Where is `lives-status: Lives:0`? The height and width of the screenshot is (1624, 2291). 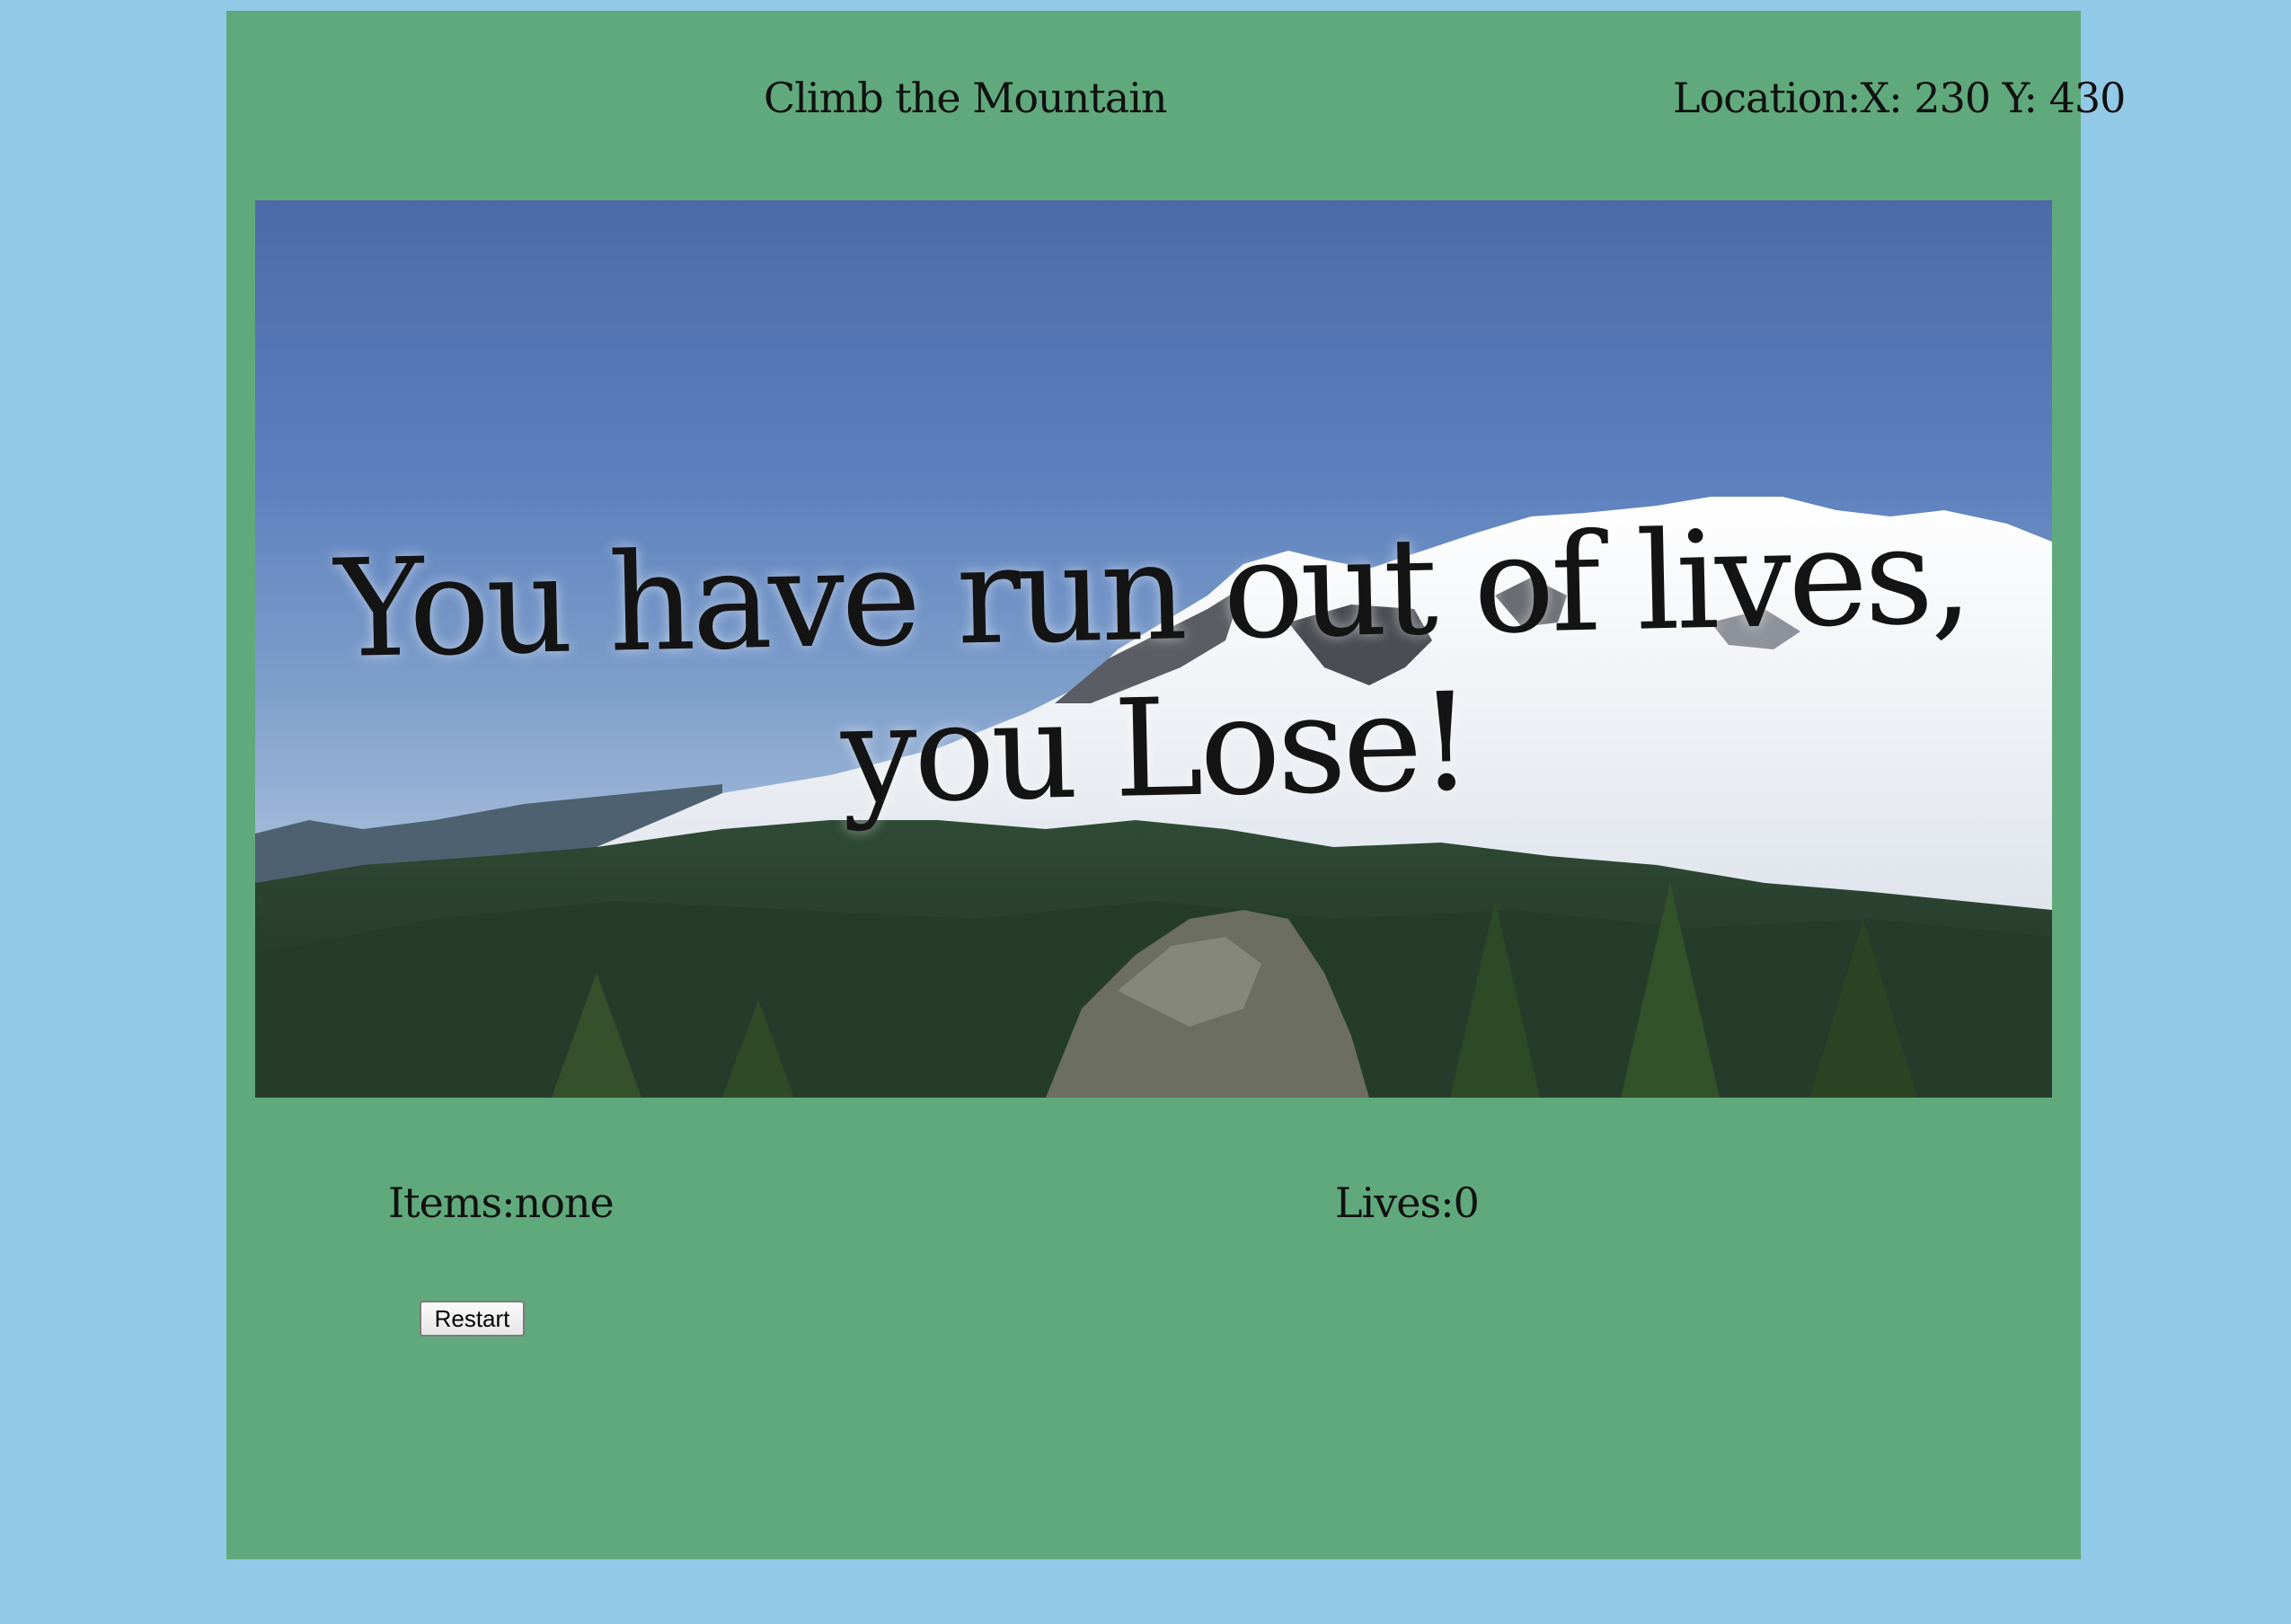 lives-status: Lives:0 is located at coordinates (1408, 1202).